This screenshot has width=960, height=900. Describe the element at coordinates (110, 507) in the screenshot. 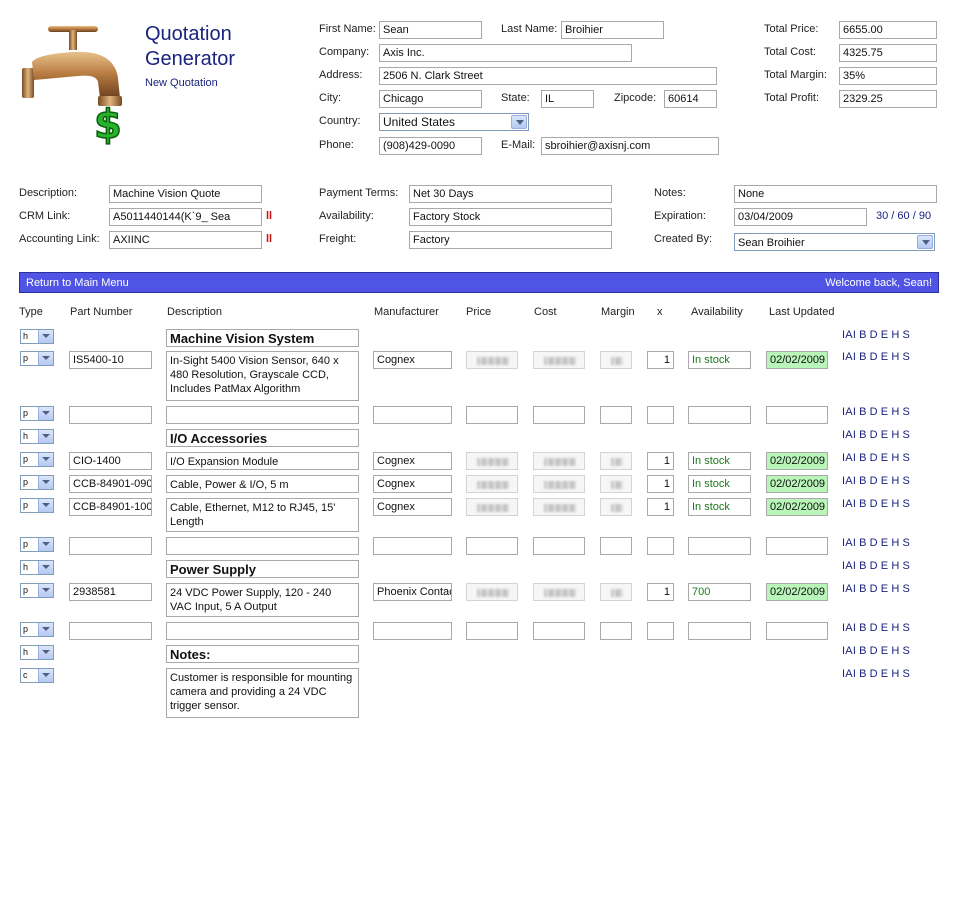

I see `part-number-field: CCB-84901-1003` at that location.